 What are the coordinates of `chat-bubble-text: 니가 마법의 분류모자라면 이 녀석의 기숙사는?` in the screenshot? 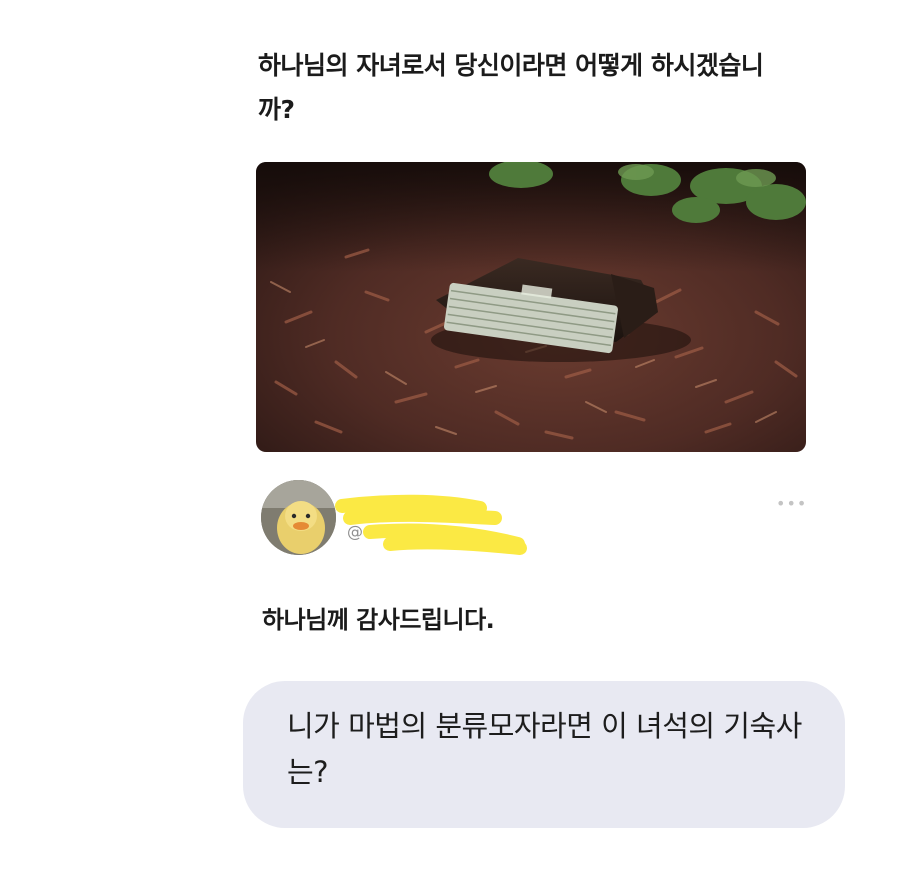 It's located at (544, 749).